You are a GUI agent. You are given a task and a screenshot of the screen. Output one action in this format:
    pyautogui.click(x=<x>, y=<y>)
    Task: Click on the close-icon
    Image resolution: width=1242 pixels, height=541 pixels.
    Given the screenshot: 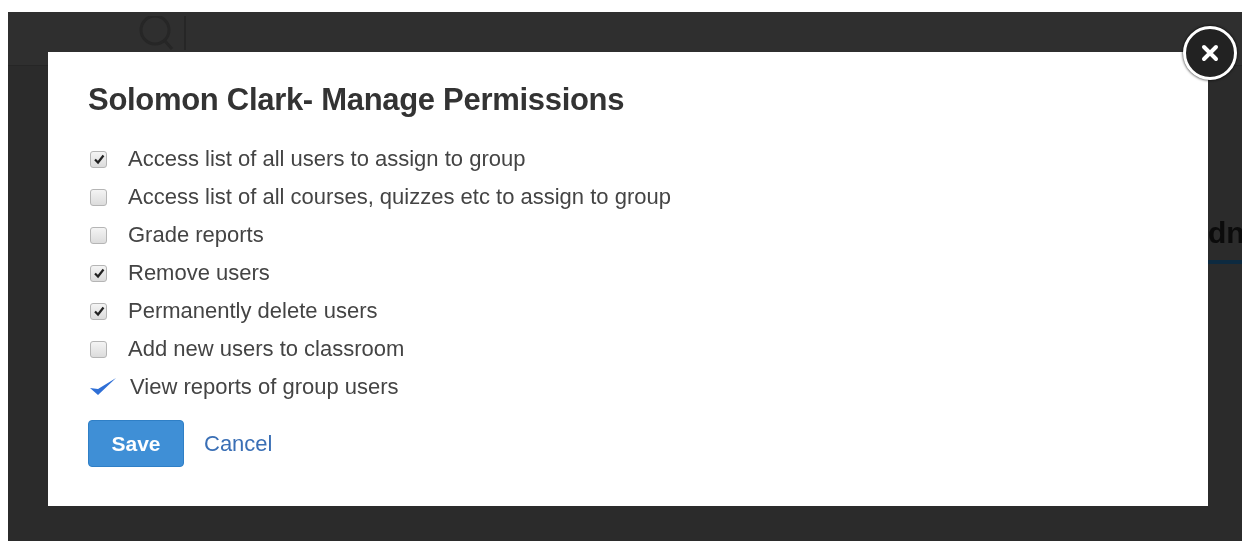 What is the action you would take?
    pyautogui.click(x=1210, y=53)
    